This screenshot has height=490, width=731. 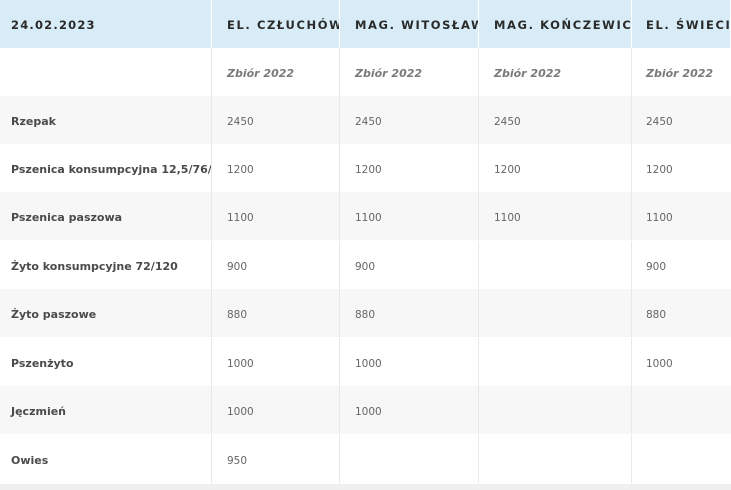 What do you see at coordinates (30, 460) in the screenshot?
I see `crop-name: Owies` at bounding box center [30, 460].